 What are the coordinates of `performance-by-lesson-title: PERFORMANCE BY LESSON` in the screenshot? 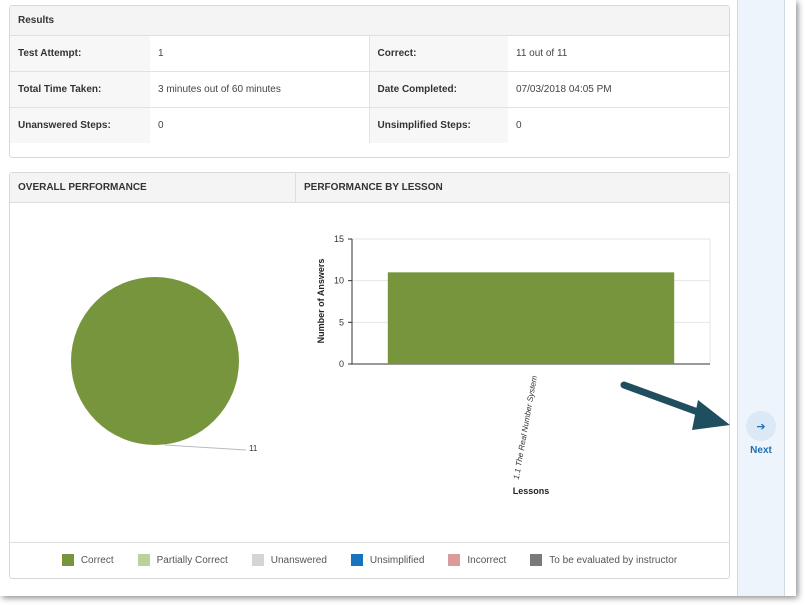 It's located at (373, 187).